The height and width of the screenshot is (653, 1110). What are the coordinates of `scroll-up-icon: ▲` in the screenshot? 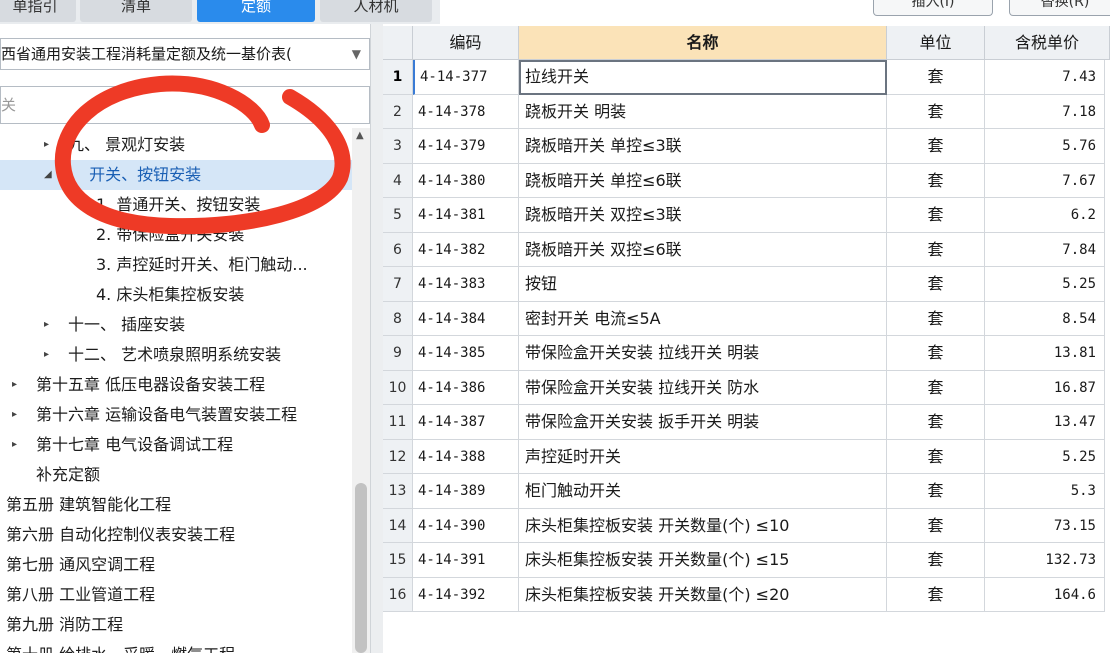 It's located at (360, 135).